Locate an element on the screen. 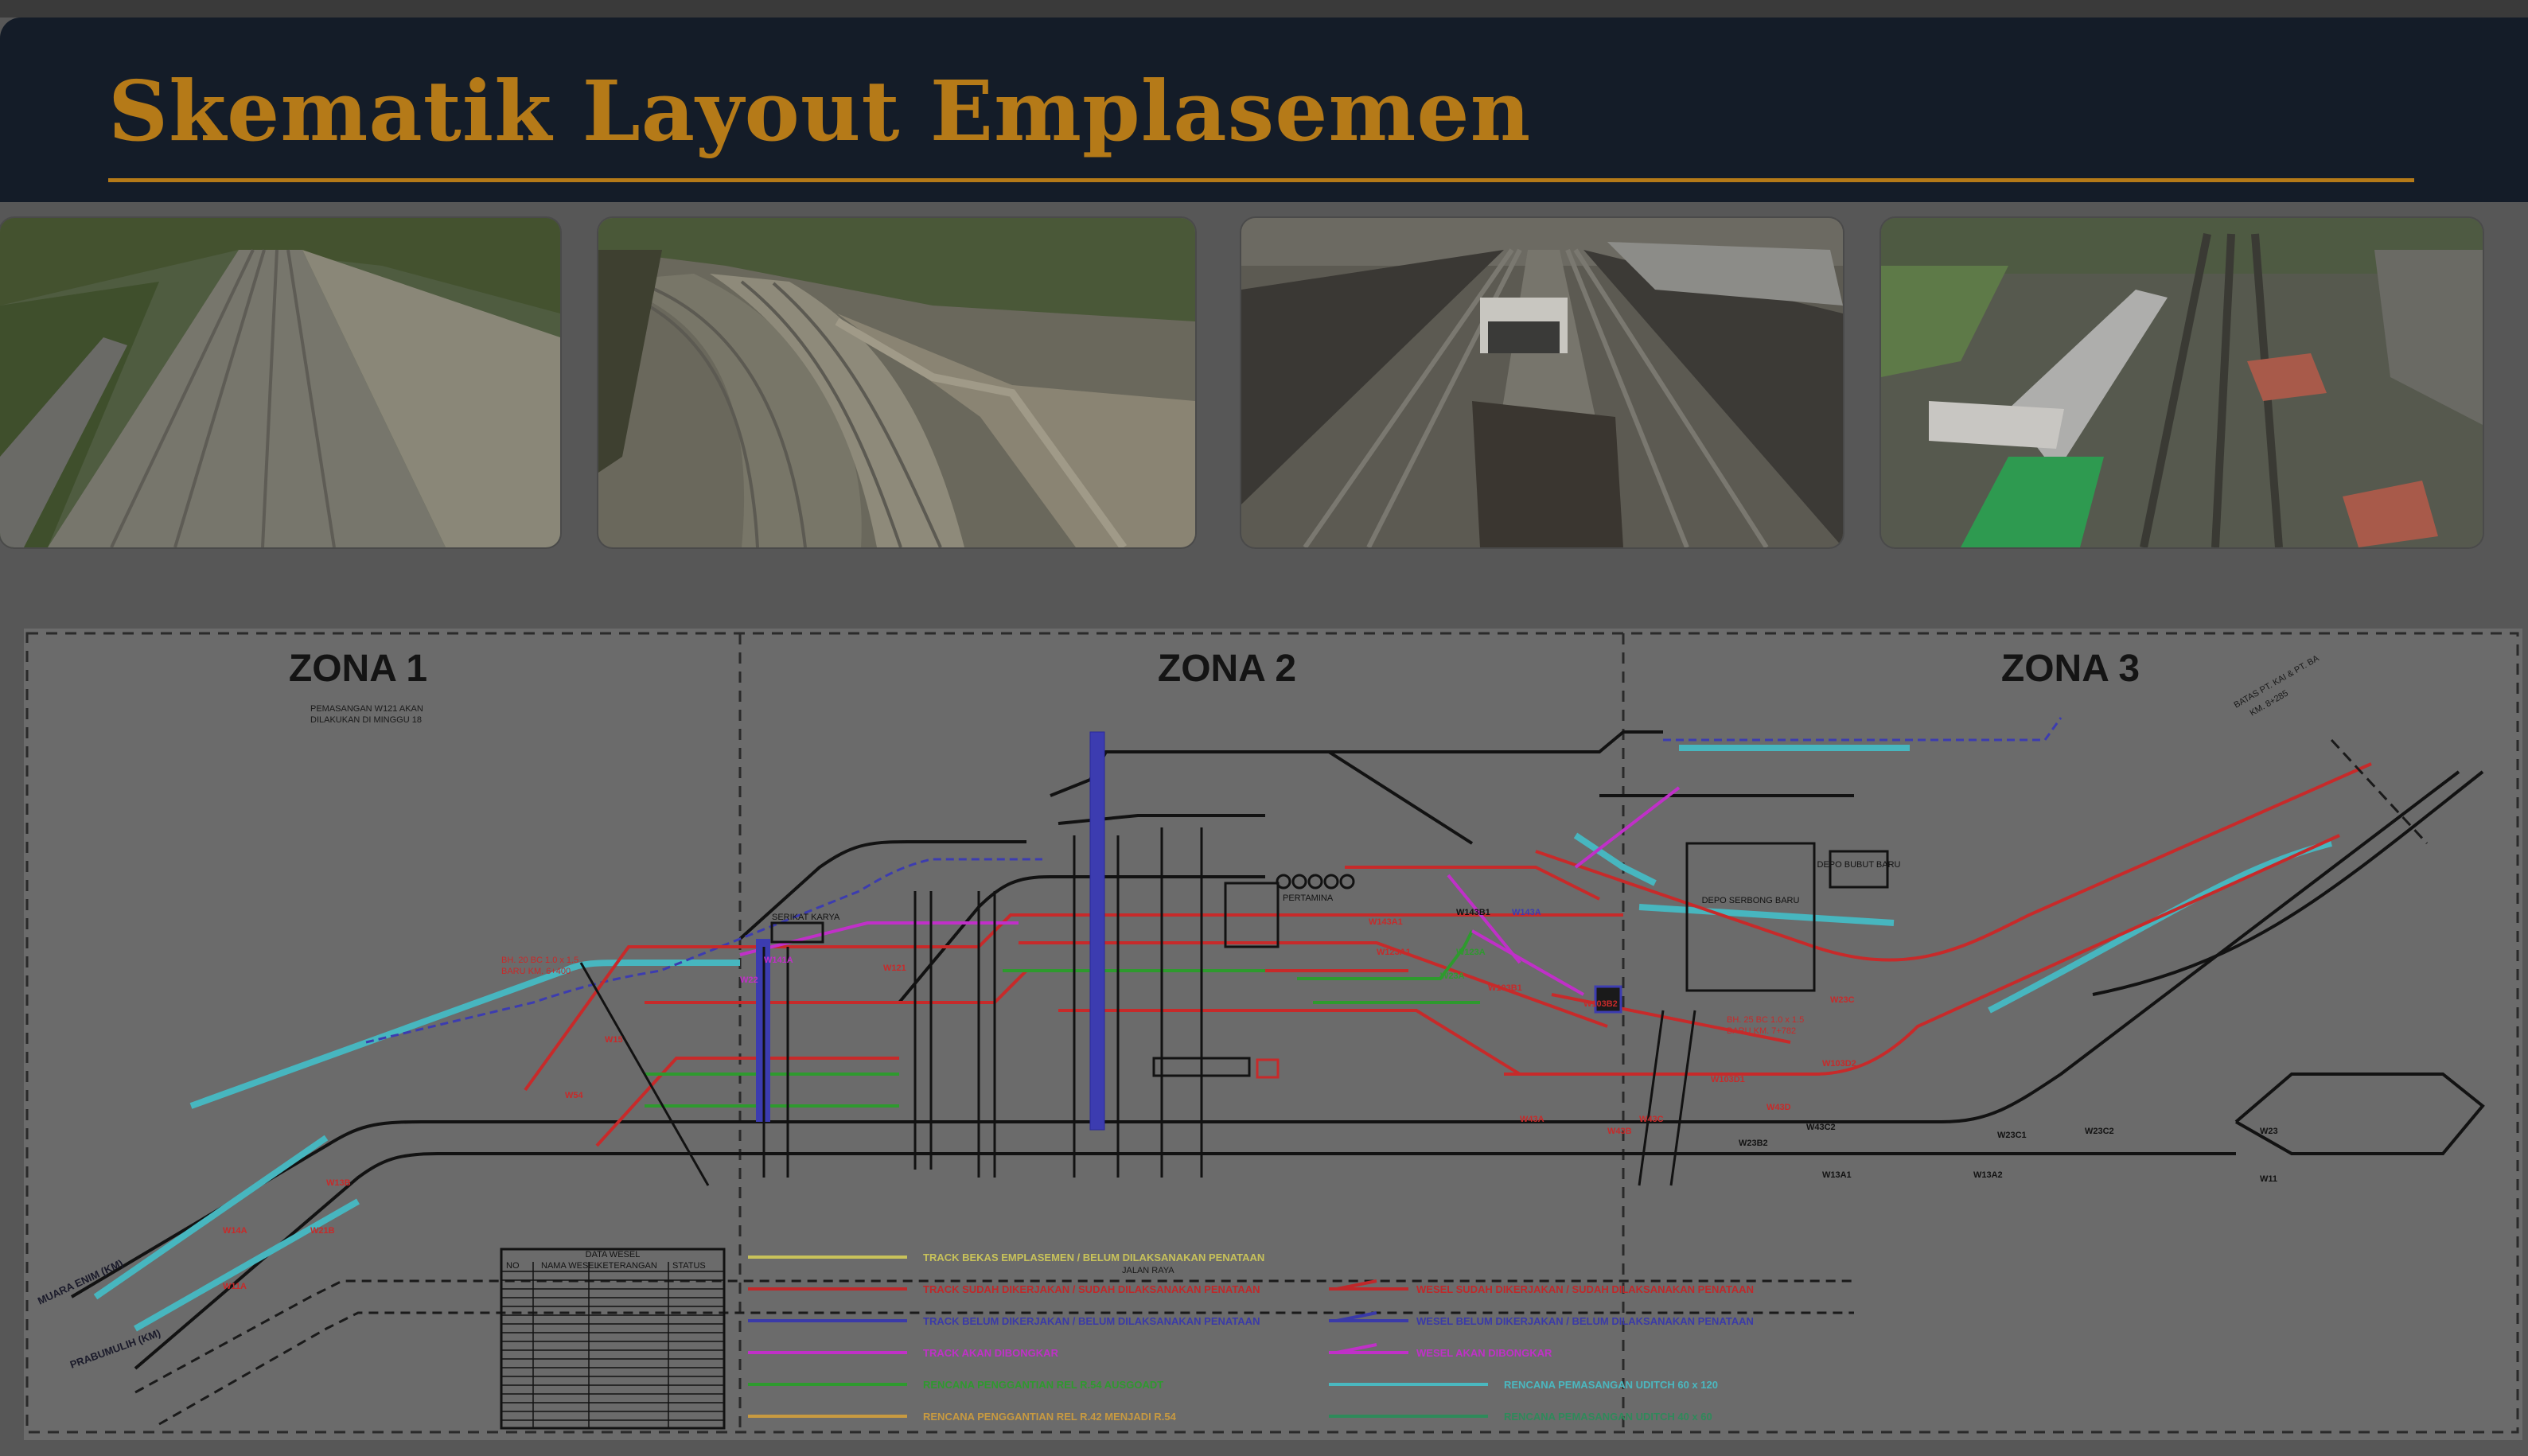  jalan-raya-label: JALAN RAYA is located at coordinates (1148, 1270).